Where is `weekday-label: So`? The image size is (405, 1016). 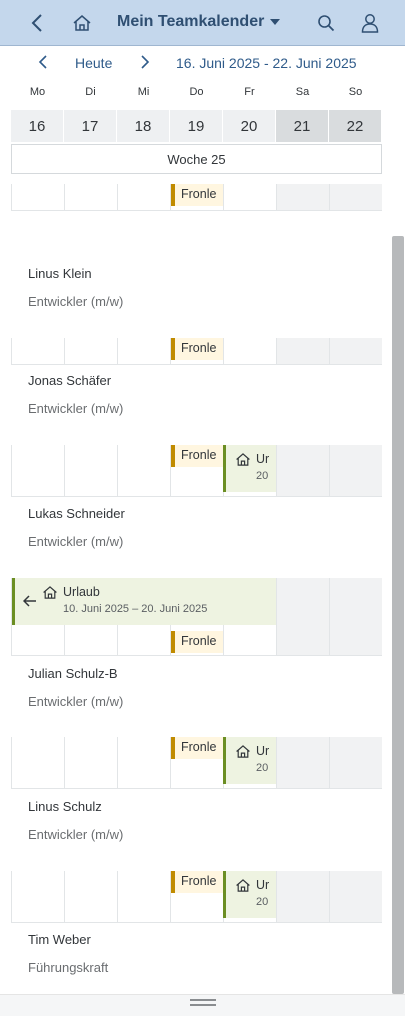
weekday-label: So is located at coordinates (355, 92).